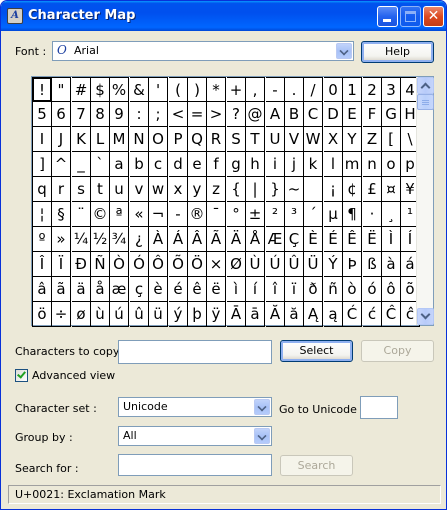 The width and height of the screenshot is (447, 510). What do you see at coordinates (255, 314) in the screenshot?
I see `character-cell: ā` at bounding box center [255, 314].